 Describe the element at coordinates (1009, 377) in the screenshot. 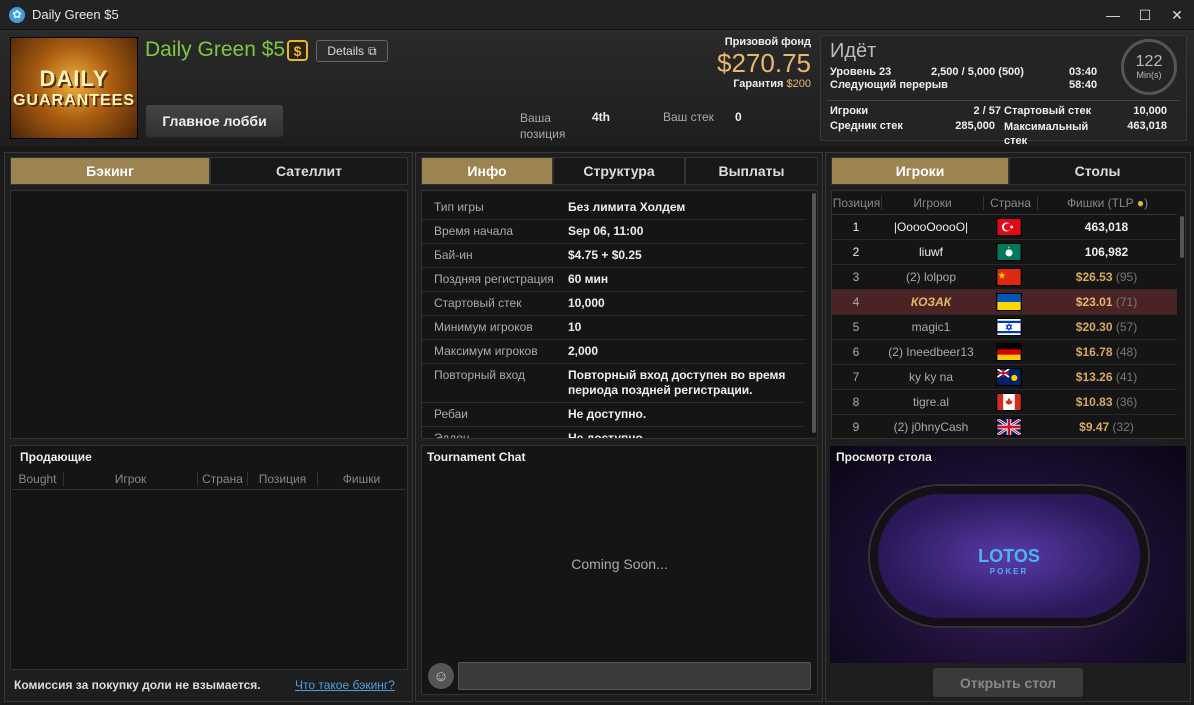

I see `flag-tc-icon` at that location.